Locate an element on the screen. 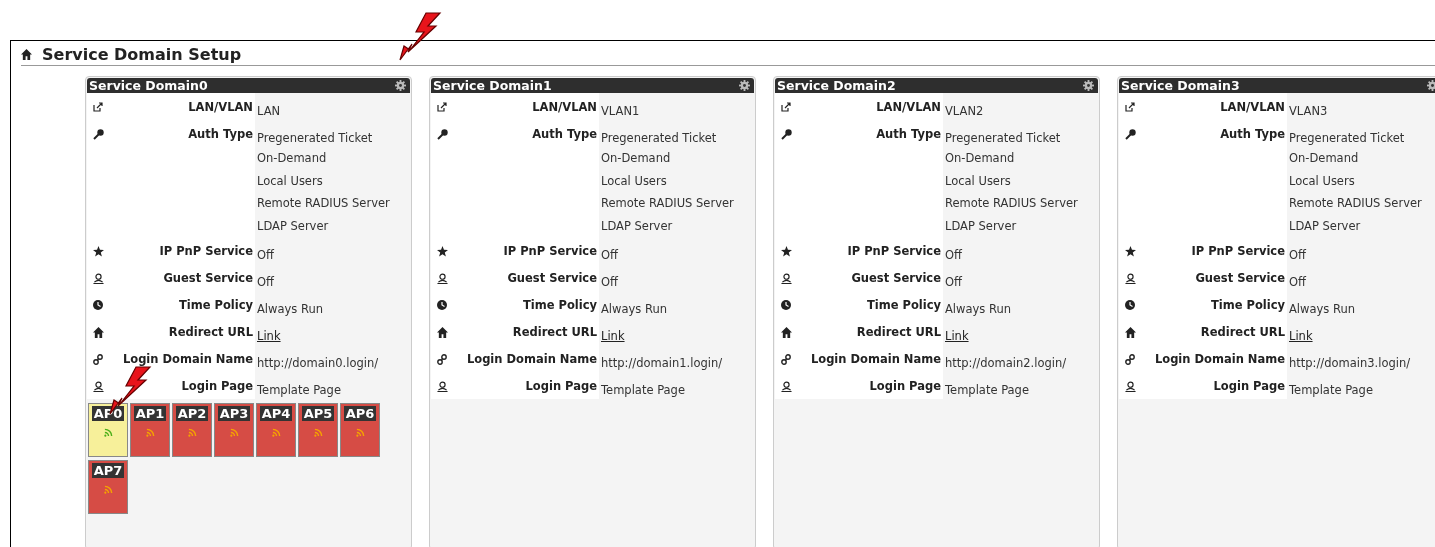 Image resolution: width=1435 pixels, height=547 pixels. access-point-label: AP6 is located at coordinates (360, 413).